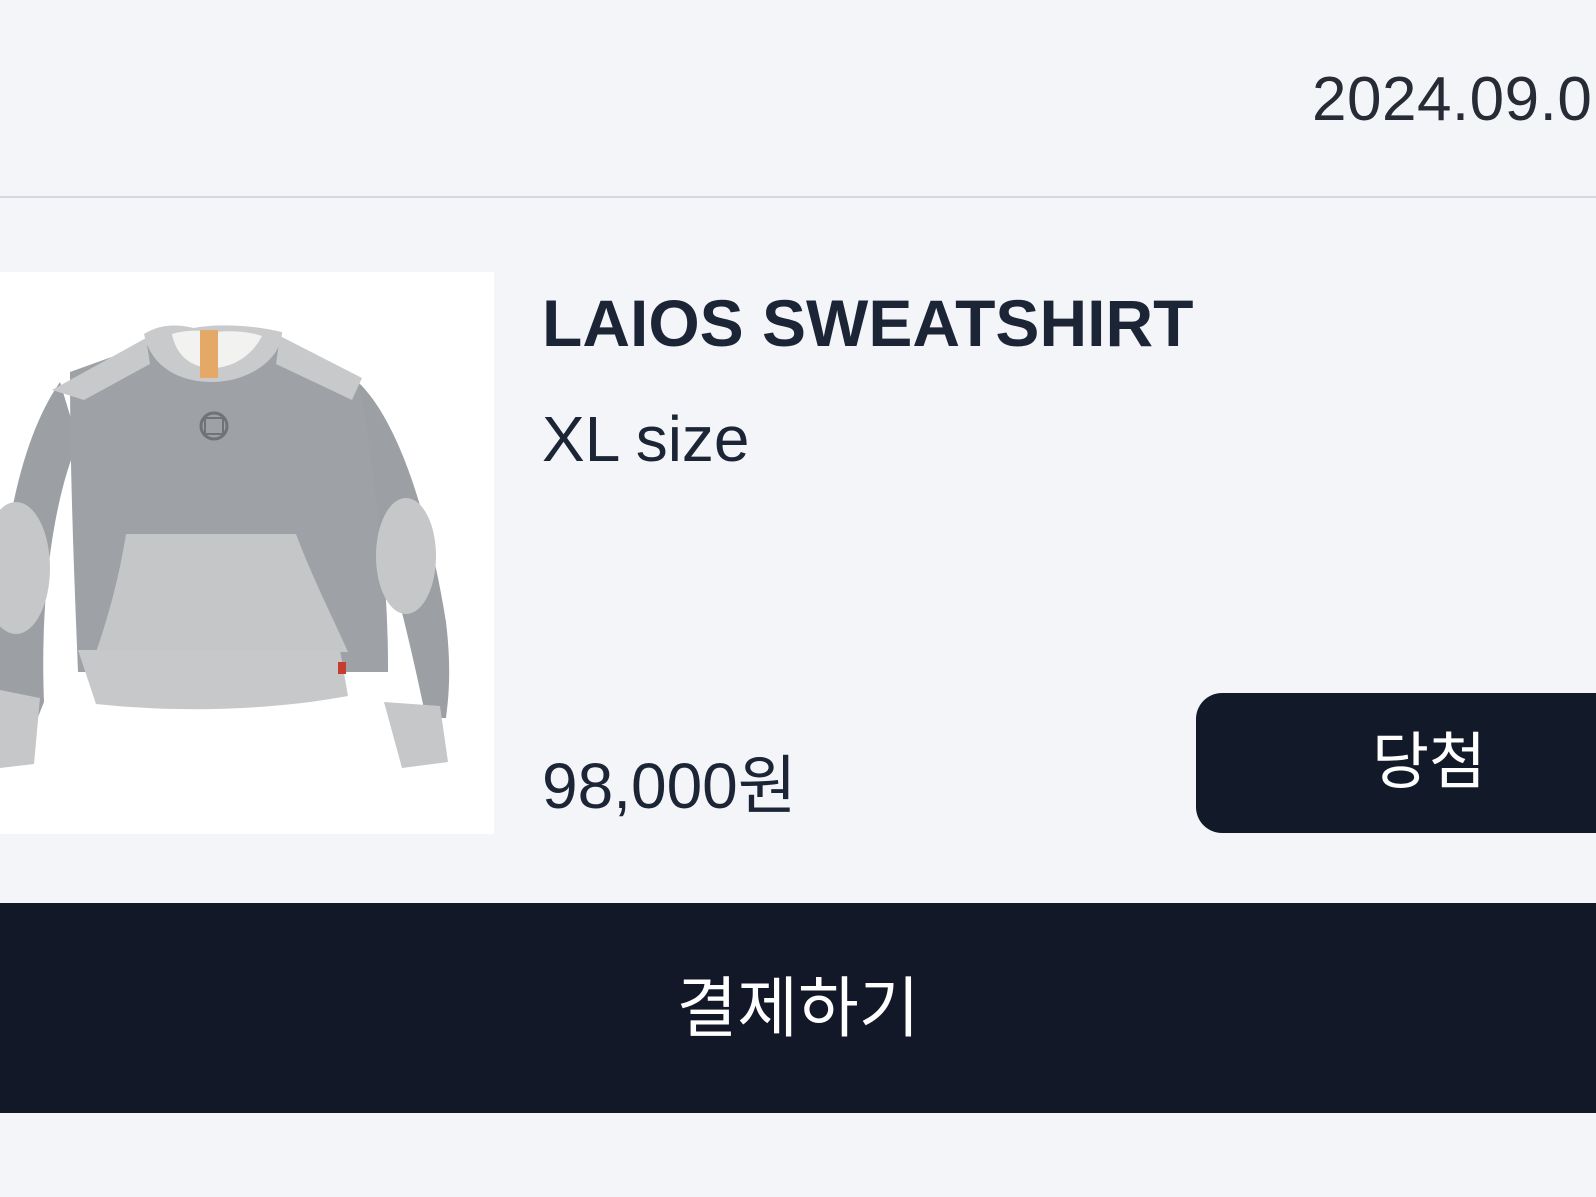 This screenshot has height=1197, width=1596. I want to click on sweatshirt-image, so click(247, 553).